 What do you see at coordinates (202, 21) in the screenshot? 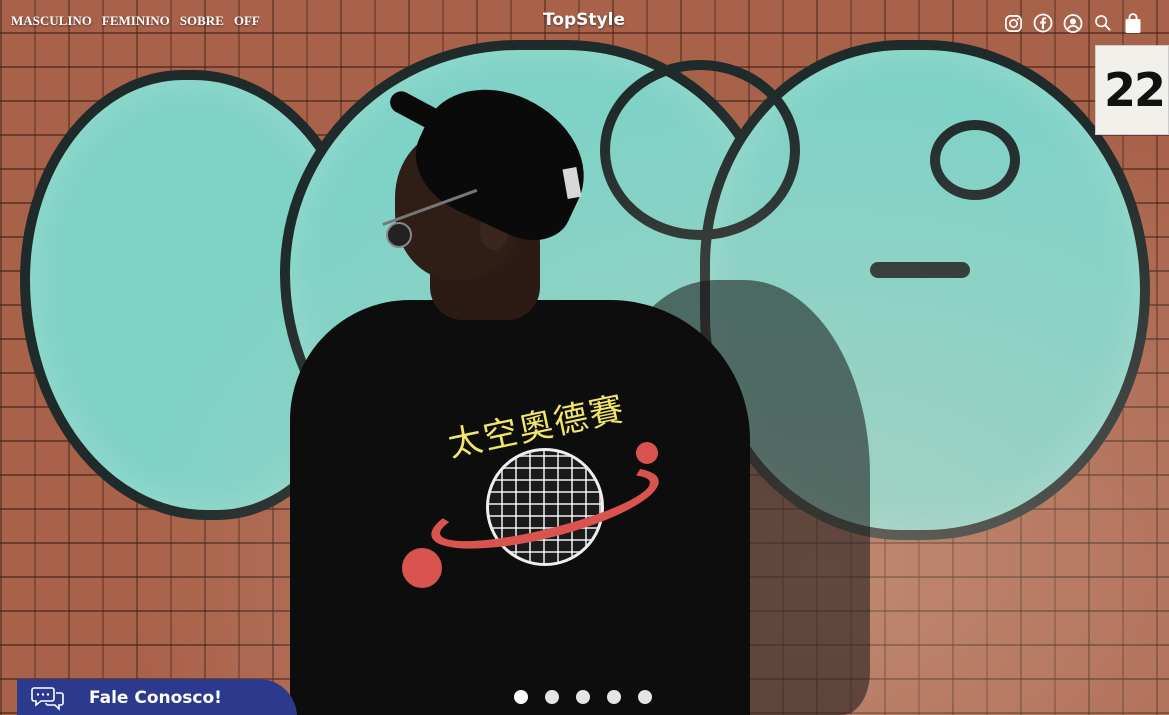
I see `nav-link-sobre: SOBRE` at bounding box center [202, 21].